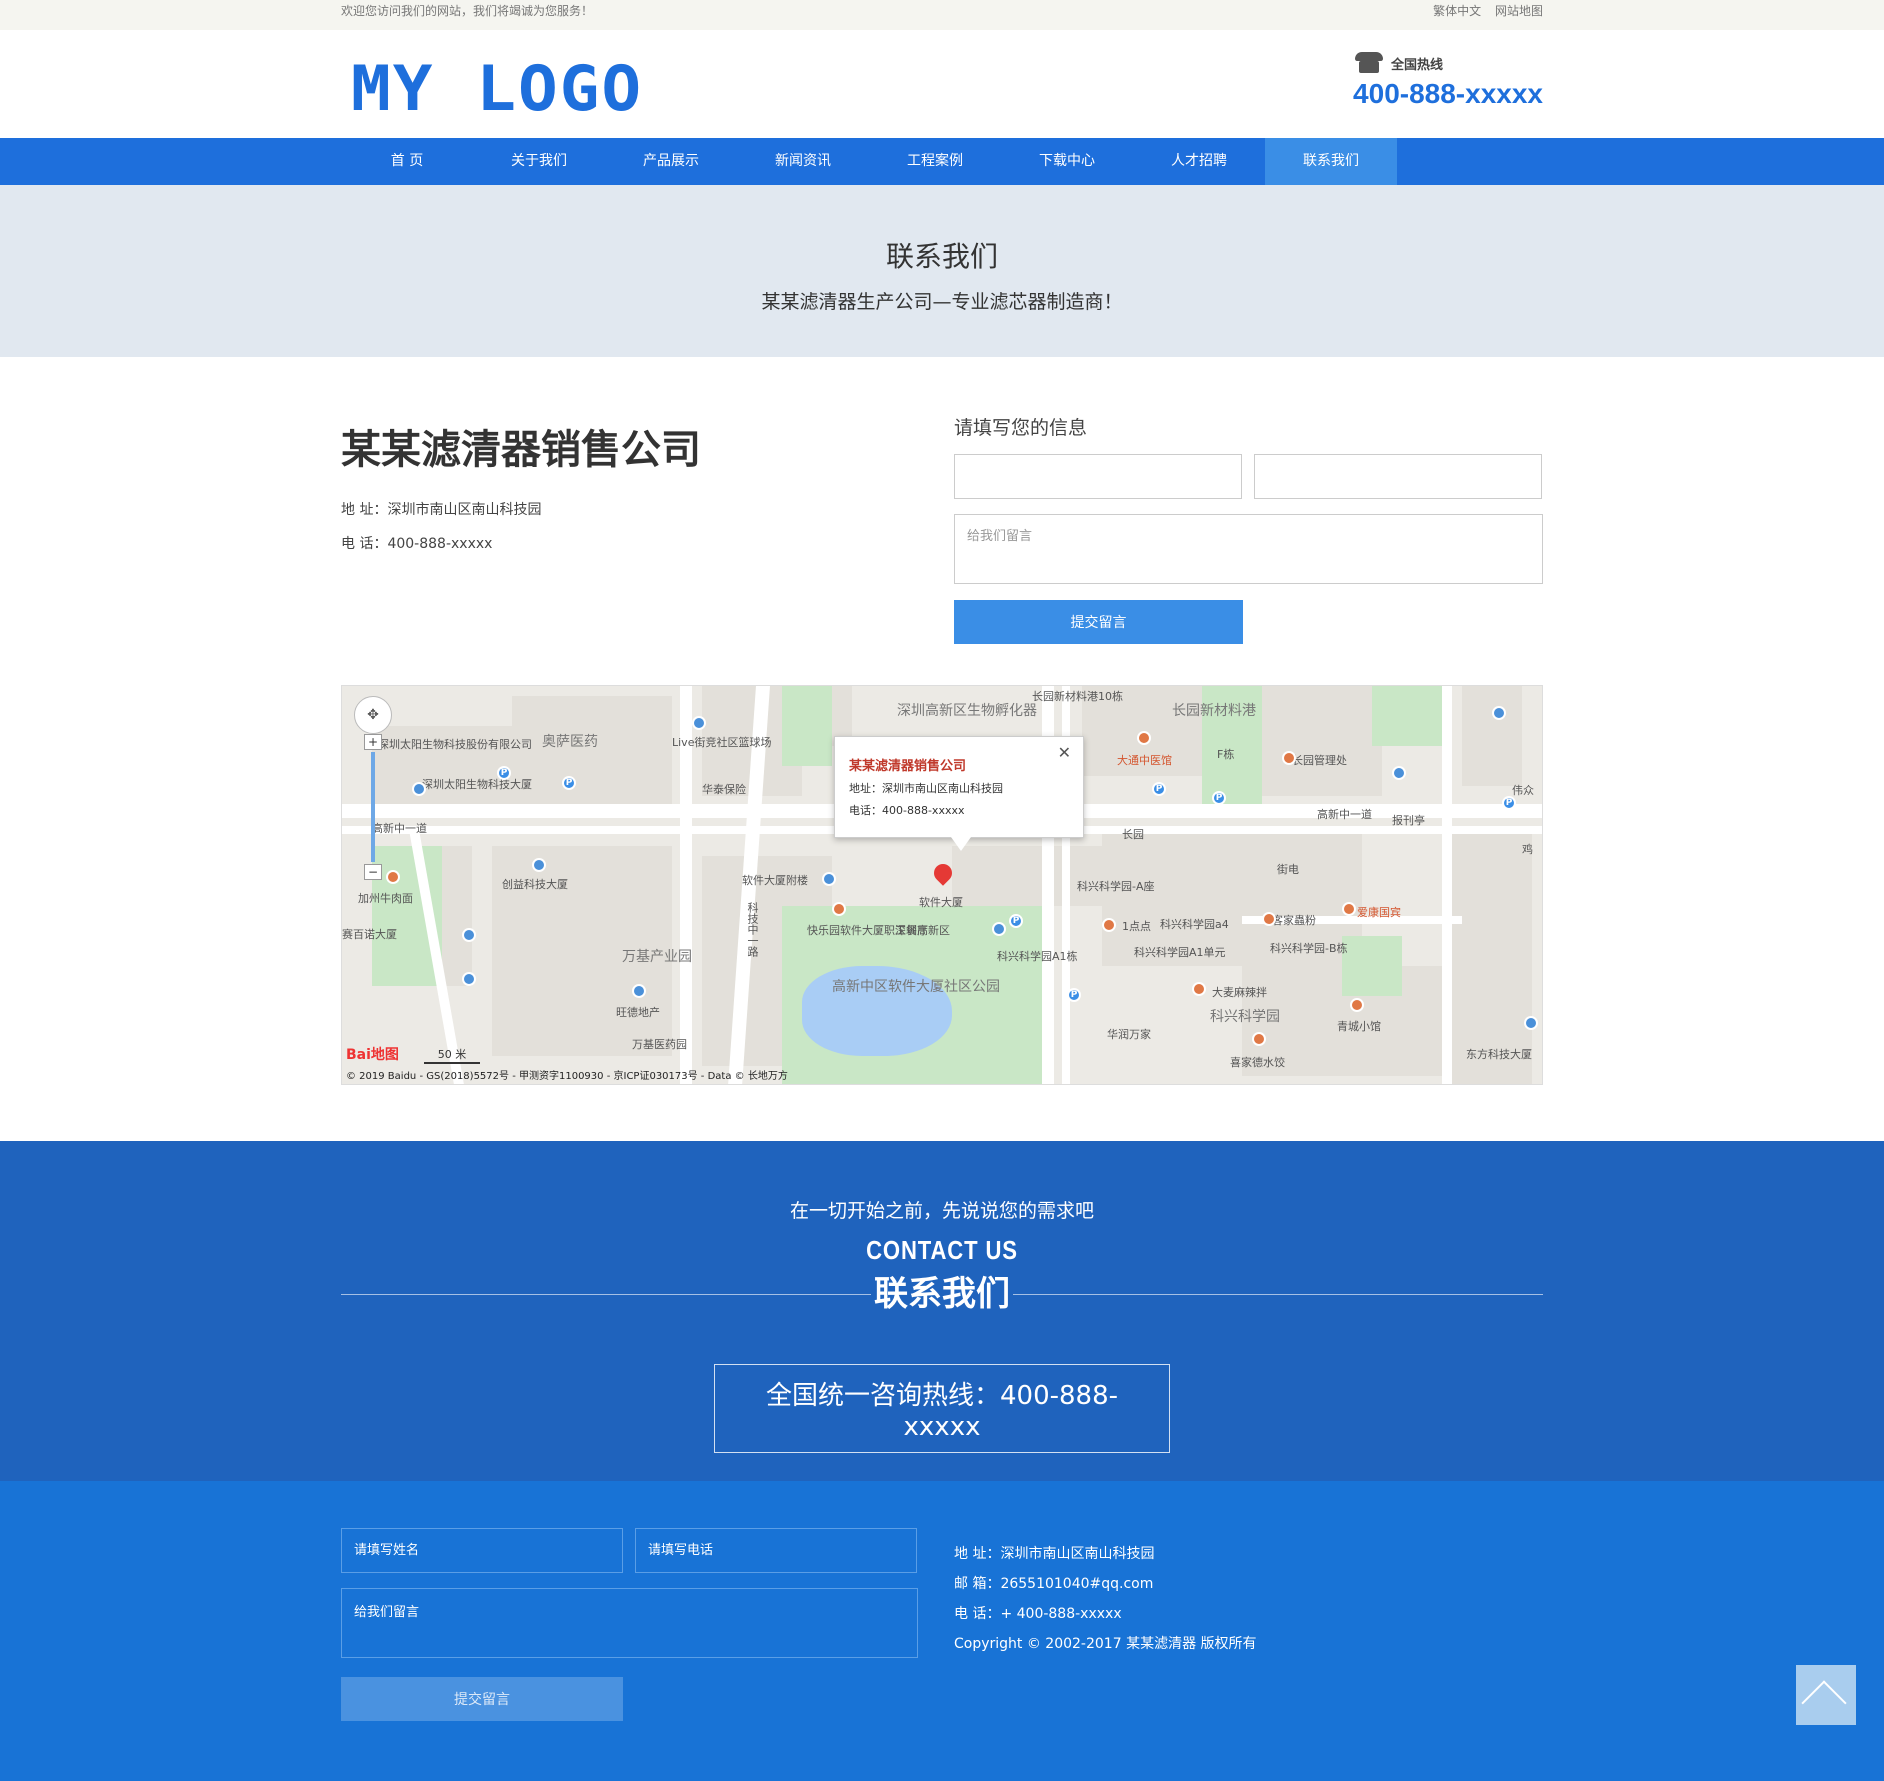  I want to click on popup-phone: 电话：400-888-xxxxx, so click(907, 810).